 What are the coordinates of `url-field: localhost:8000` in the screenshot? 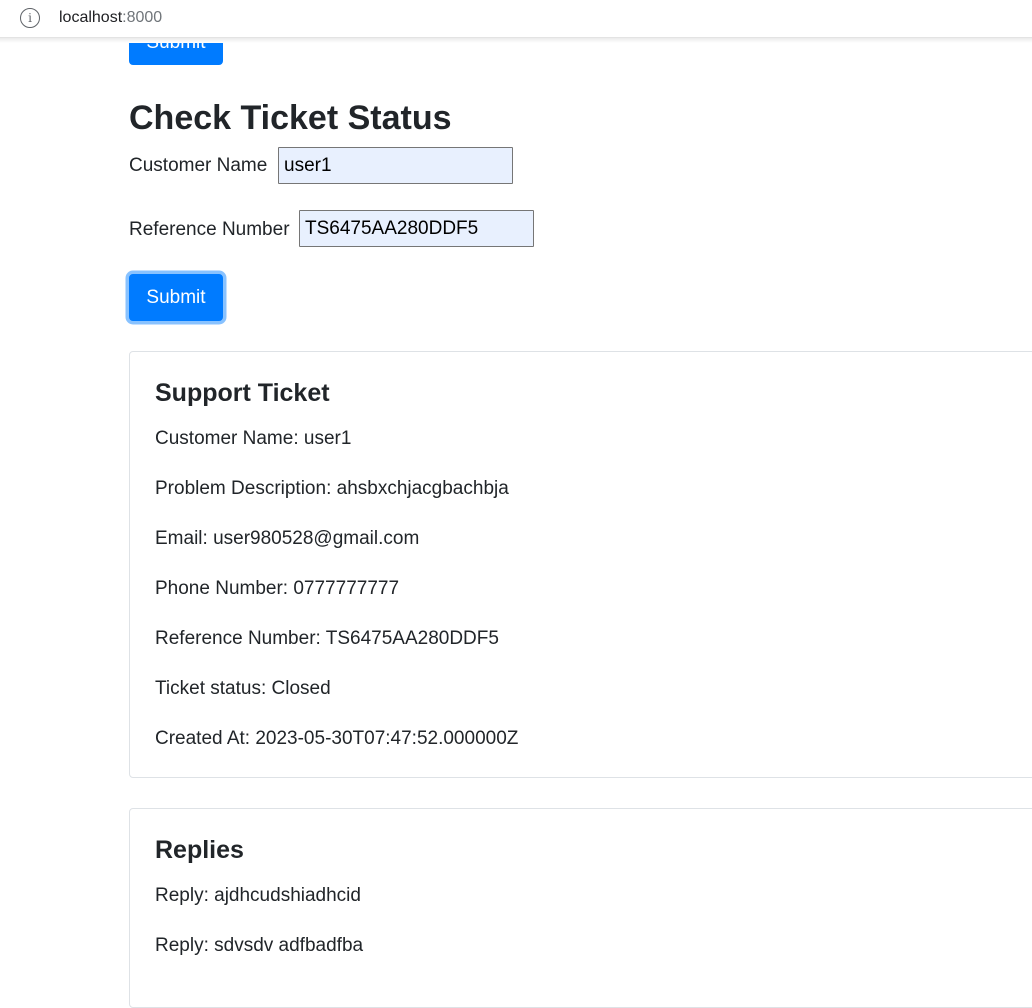 It's located at (110, 18).